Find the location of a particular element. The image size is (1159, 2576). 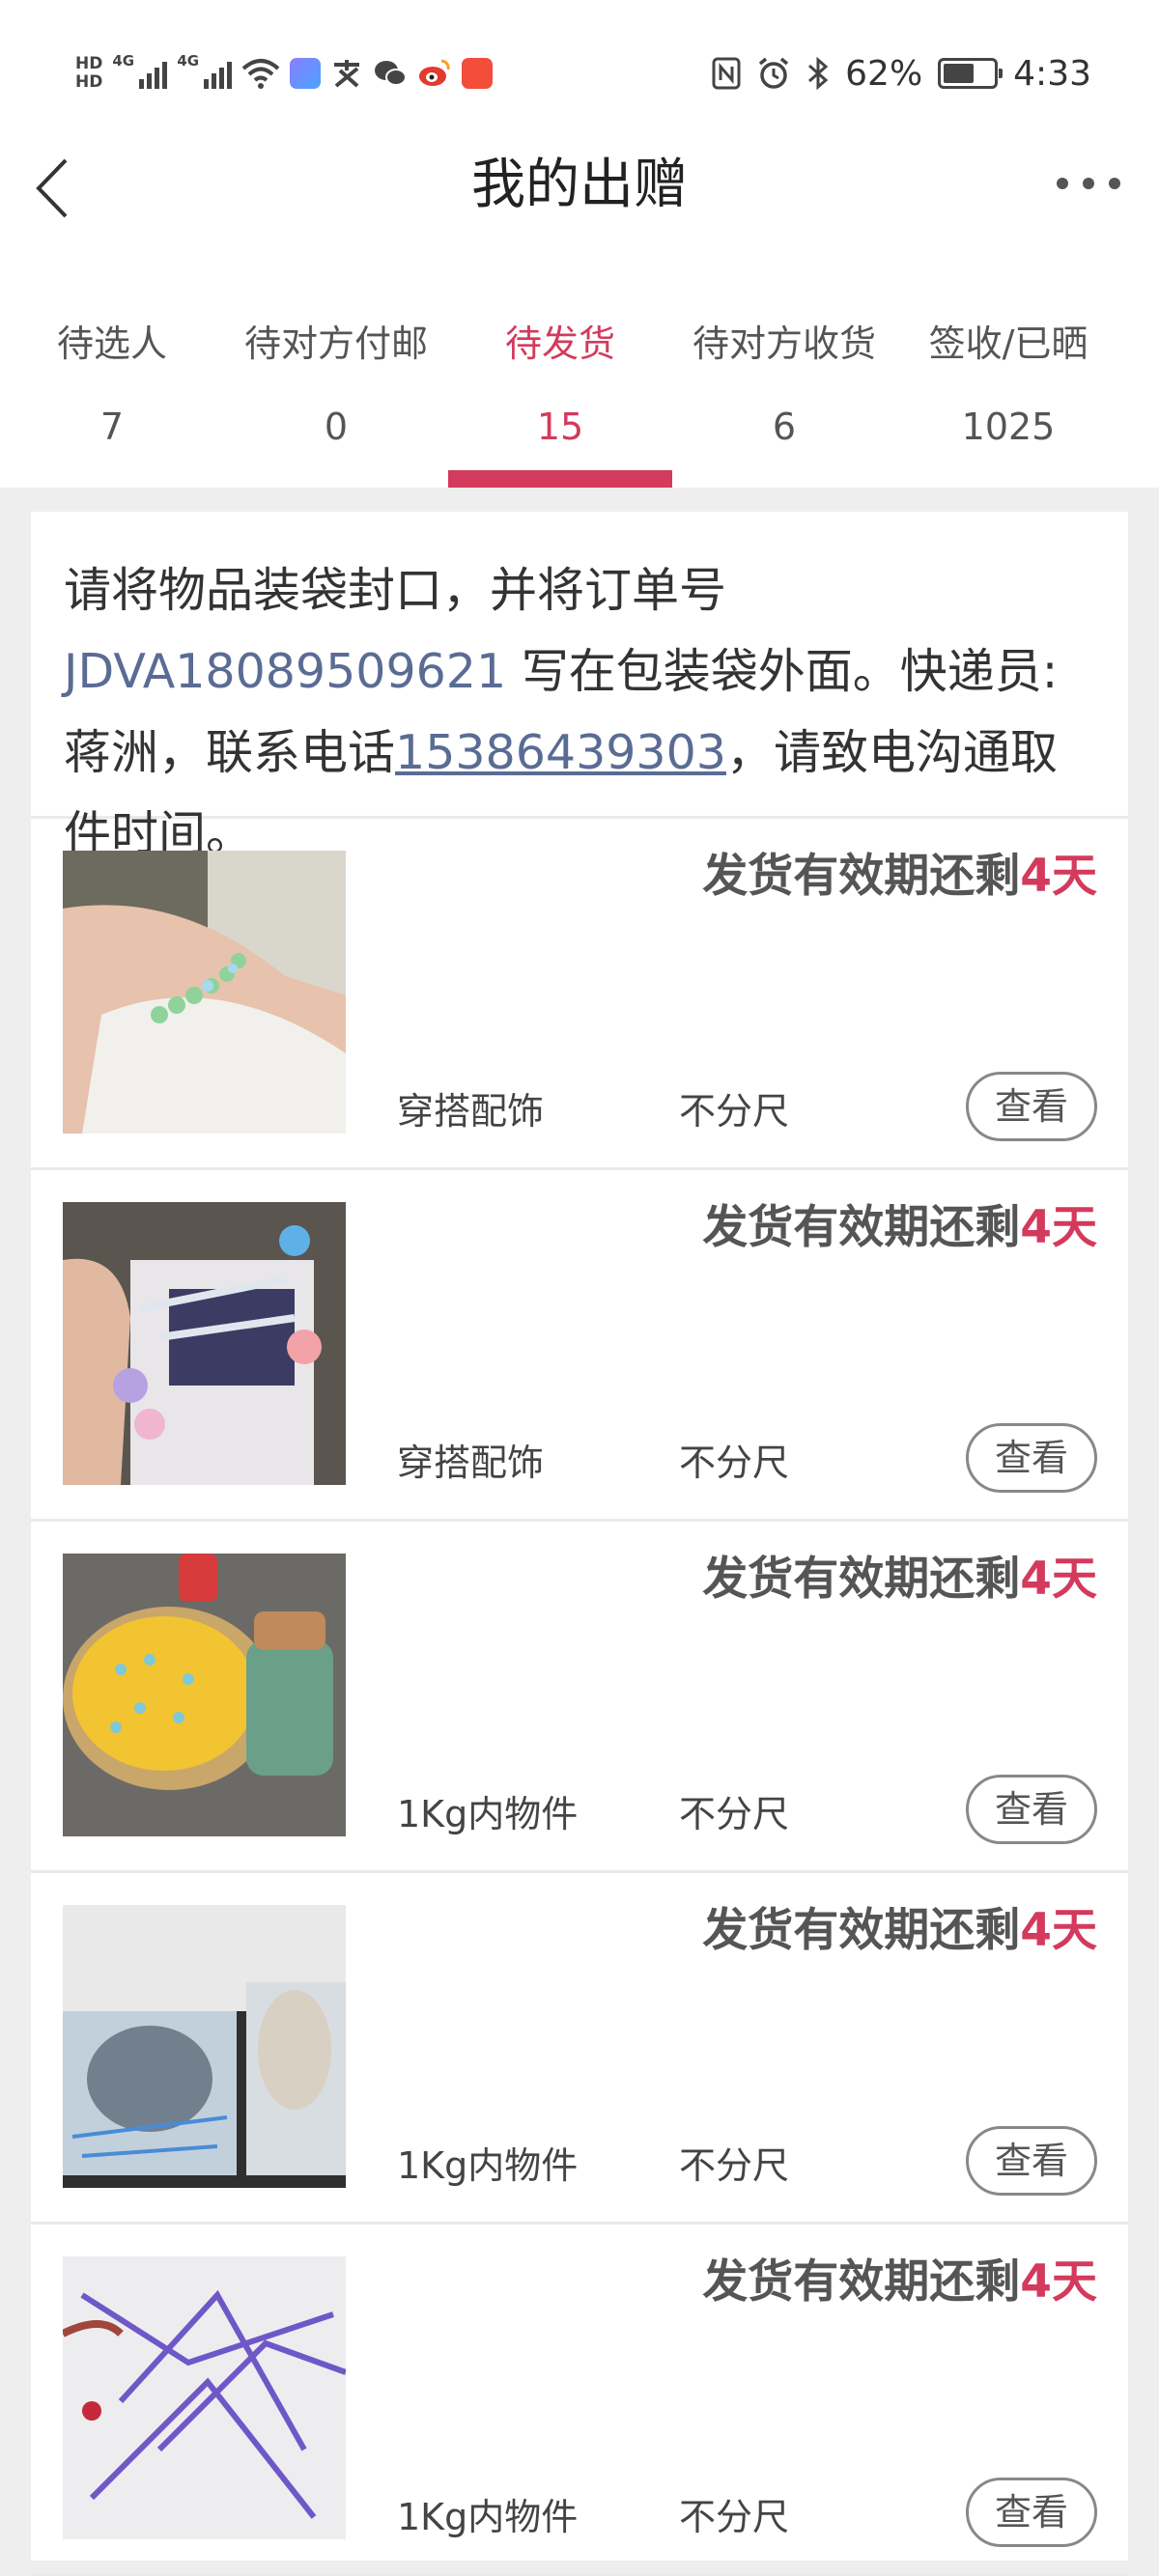

tab-pending-selection: 待选人 7 is located at coordinates (112, 384).